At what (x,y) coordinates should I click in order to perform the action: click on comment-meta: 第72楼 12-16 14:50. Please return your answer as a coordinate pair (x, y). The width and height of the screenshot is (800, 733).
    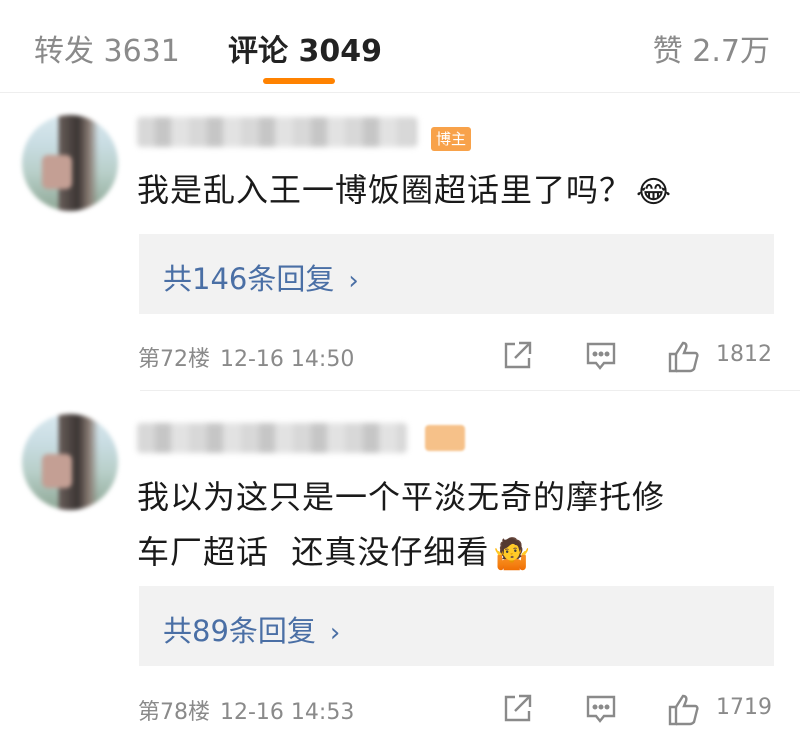
    Looking at the image, I should click on (246, 357).